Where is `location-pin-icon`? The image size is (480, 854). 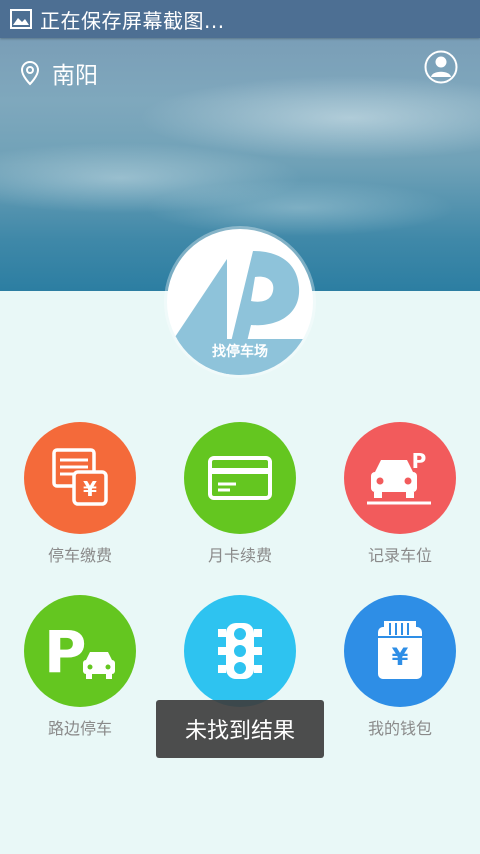
location-pin-icon is located at coordinates (30, 73).